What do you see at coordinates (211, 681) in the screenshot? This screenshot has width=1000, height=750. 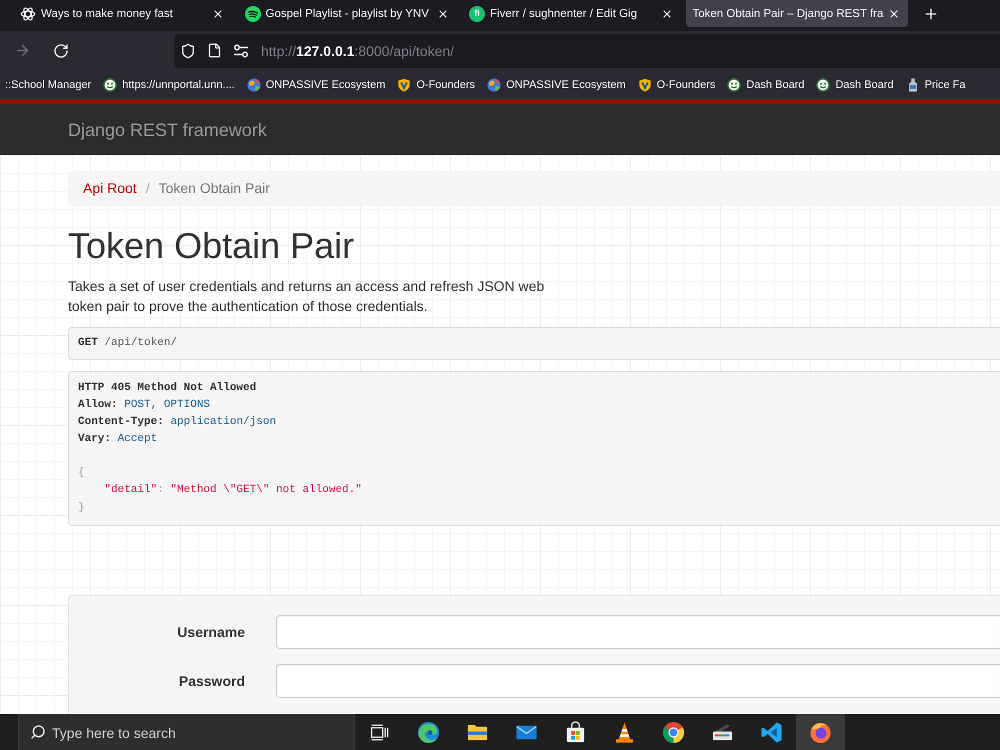 I see `field-label: Password` at bounding box center [211, 681].